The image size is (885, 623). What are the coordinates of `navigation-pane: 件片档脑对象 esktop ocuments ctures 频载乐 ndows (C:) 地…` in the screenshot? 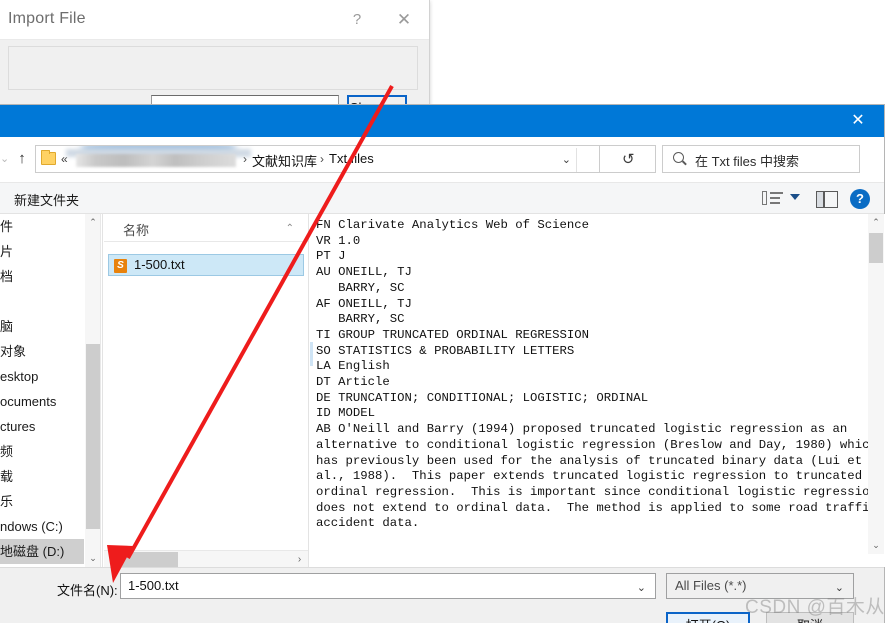 It's located at (42, 390).